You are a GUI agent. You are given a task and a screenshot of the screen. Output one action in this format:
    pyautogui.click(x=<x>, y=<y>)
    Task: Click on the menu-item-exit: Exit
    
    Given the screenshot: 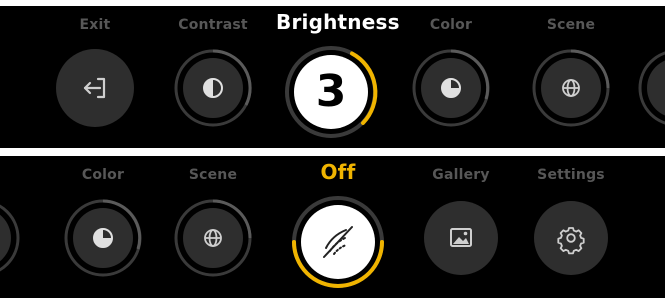 What is the action you would take?
    pyautogui.click(x=95, y=77)
    